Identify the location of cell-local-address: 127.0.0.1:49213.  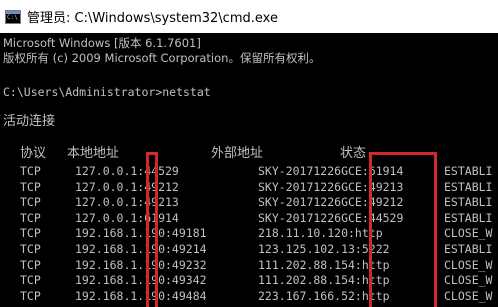
(127, 202).